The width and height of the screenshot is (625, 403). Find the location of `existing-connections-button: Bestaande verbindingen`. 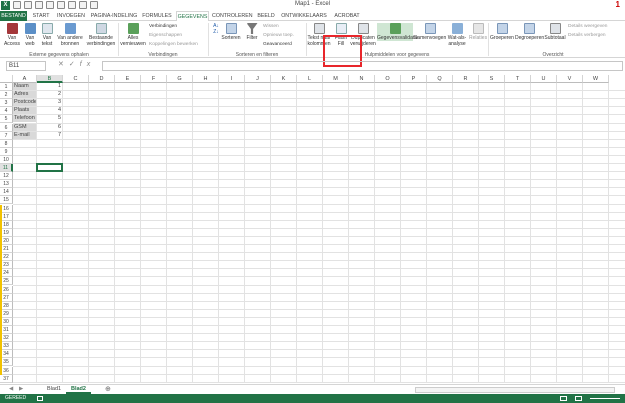

existing-connections-button: Bestaande verbindingen is located at coordinates (101, 35).